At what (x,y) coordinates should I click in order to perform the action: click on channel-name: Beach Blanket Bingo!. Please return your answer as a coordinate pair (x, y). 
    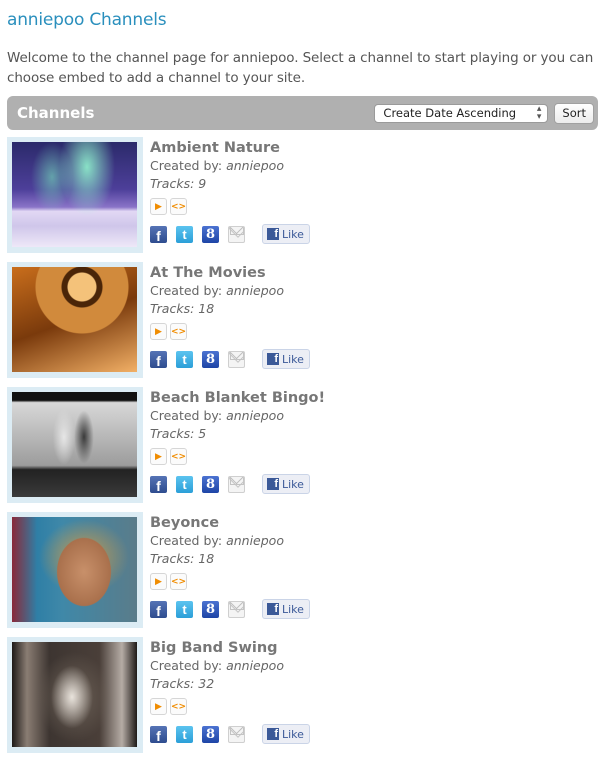
    Looking at the image, I should click on (237, 398).